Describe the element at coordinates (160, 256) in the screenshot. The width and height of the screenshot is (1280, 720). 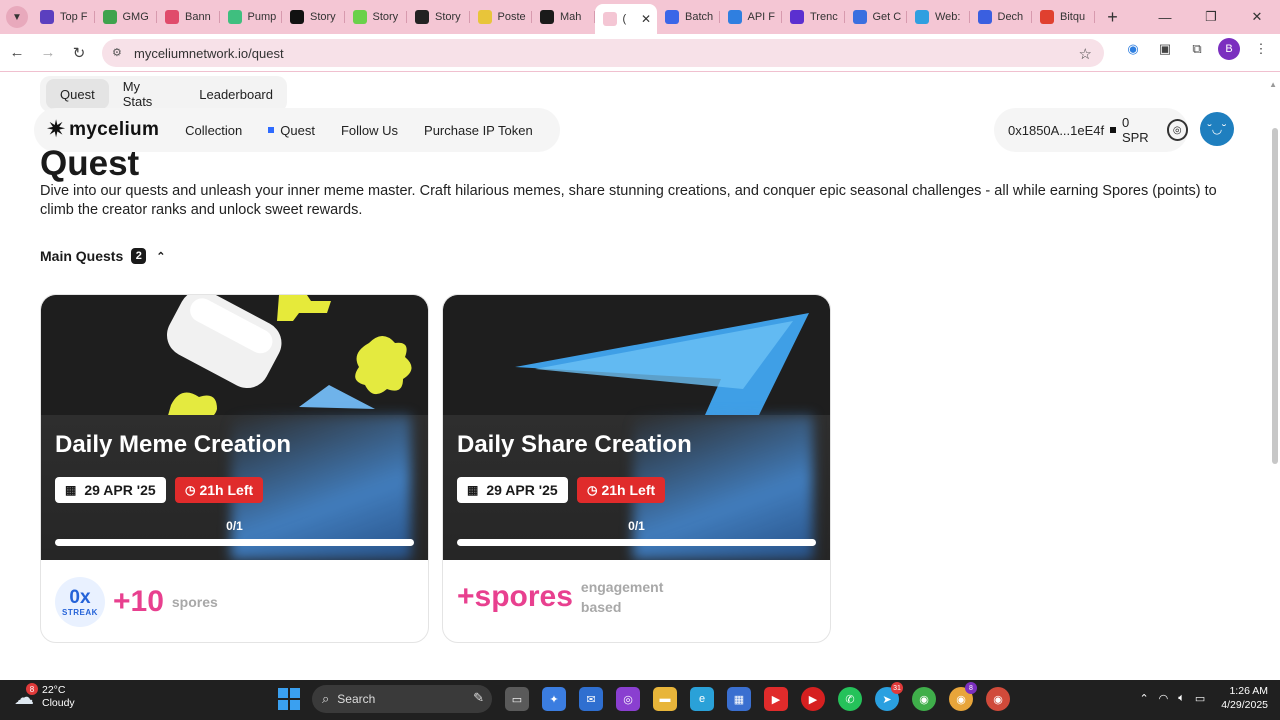
I see `chevron-up-icon: ⌃` at that location.